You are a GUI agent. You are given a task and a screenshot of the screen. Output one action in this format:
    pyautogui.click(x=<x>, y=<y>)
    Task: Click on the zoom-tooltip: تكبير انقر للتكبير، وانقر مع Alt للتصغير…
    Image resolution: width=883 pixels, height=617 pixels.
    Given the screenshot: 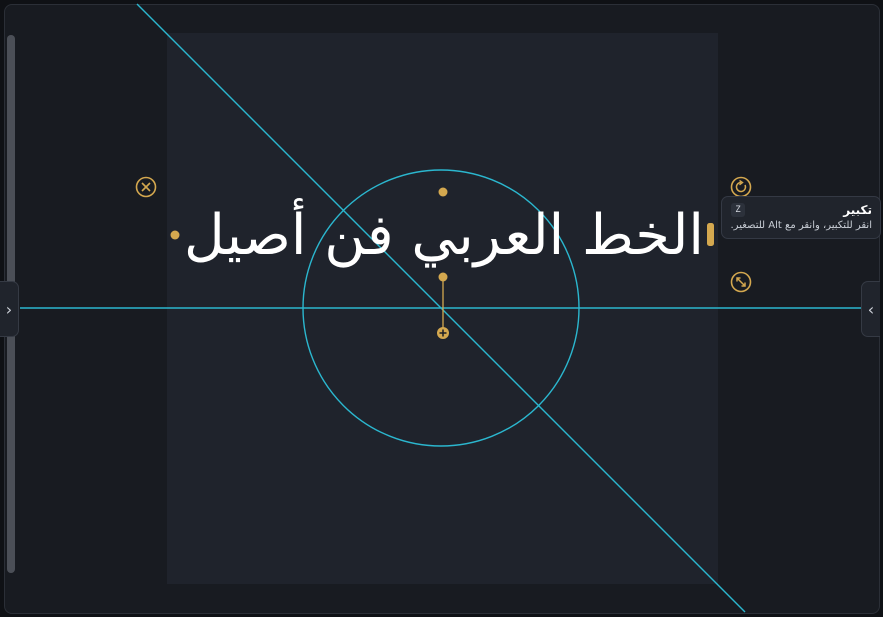 What is the action you would take?
    pyautogui.click(x=801, y=217)
    